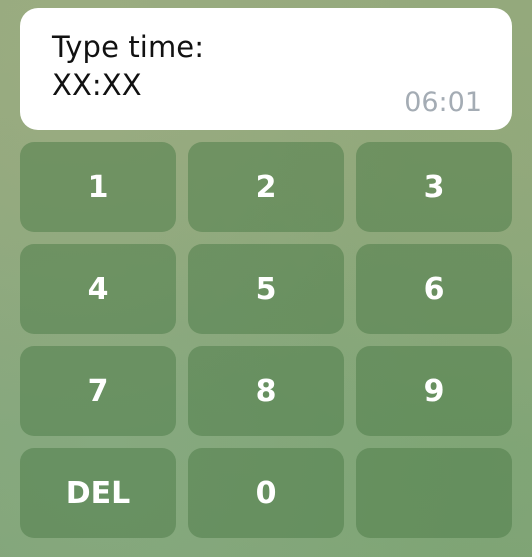 The height and width of the screenshot is (557, 532). Describe the element at coordinates (128, 47) in the screenshot. I see `message-prompt-text: Type time:` at that location.